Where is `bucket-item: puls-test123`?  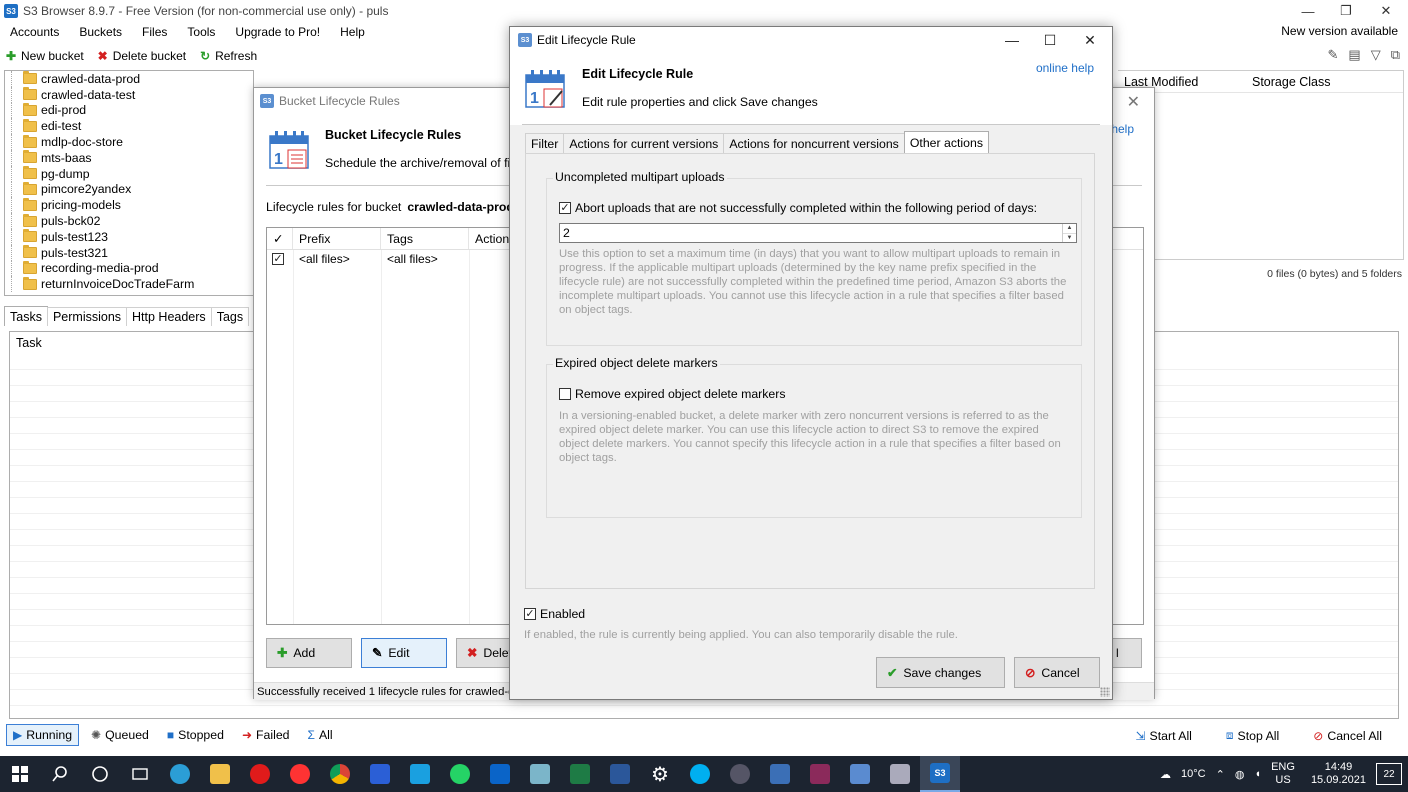 bucket-item: puls-test123 is located at coordinates (129, 236).